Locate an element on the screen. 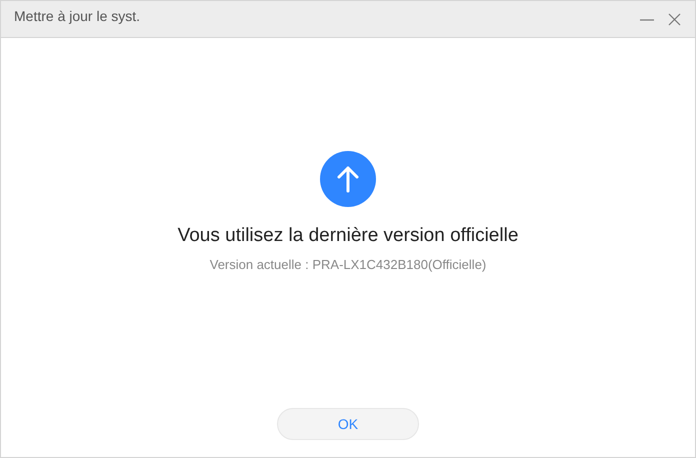 This screenshot has height=458, width=696. close-icon is located at coordinates (674, 19).